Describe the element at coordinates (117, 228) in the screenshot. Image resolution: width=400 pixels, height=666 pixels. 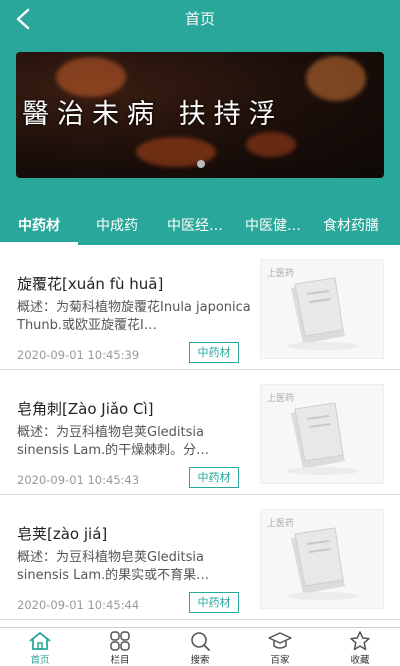
I see `tab-patent-medicine: 中成药` at that location.